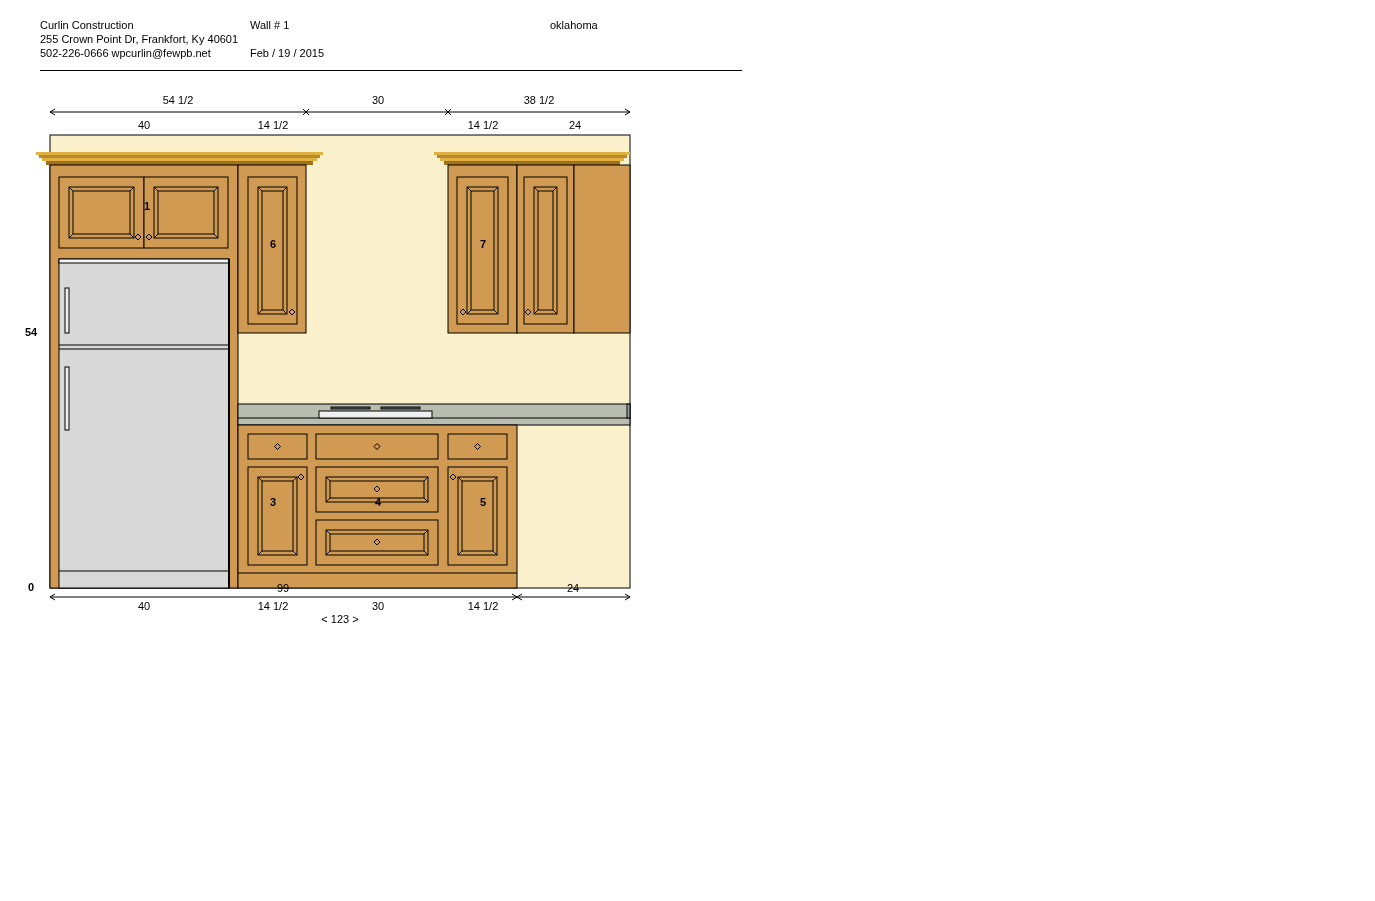  I want to click on cabinet-number: 5, so click(483, 502).